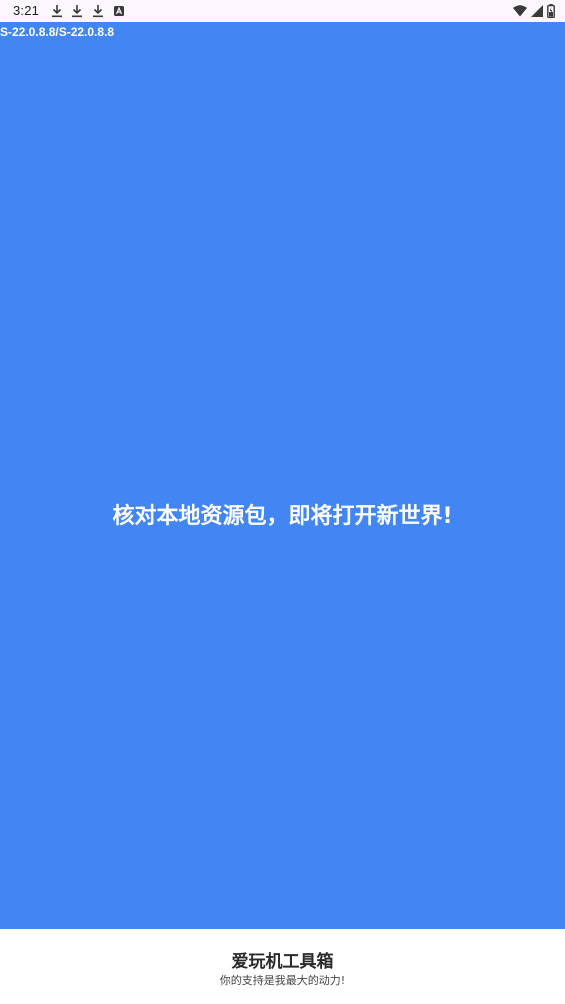 The width and height of the screenshot is (565, 1004). I want to click on app-slogan: 你的支持是我最大的动力!, so click(282, 980).